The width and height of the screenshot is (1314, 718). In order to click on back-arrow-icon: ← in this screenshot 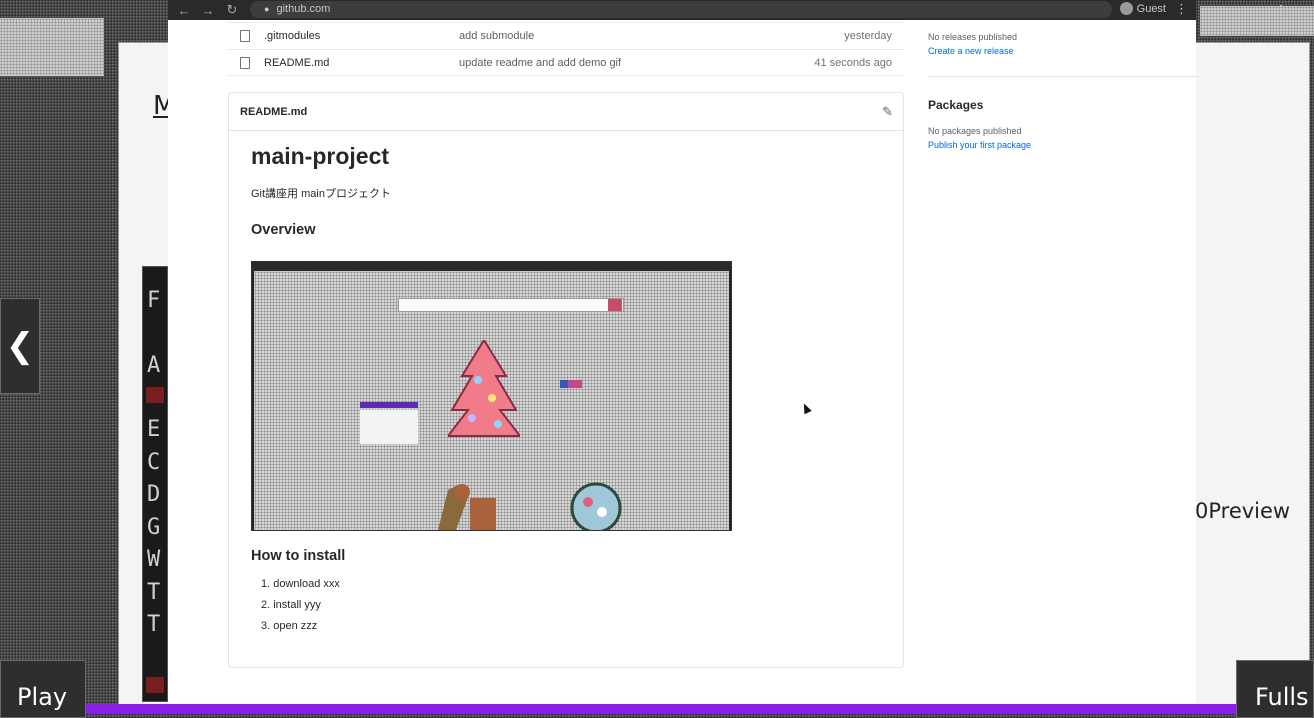, I will do `click(184, 10)`.